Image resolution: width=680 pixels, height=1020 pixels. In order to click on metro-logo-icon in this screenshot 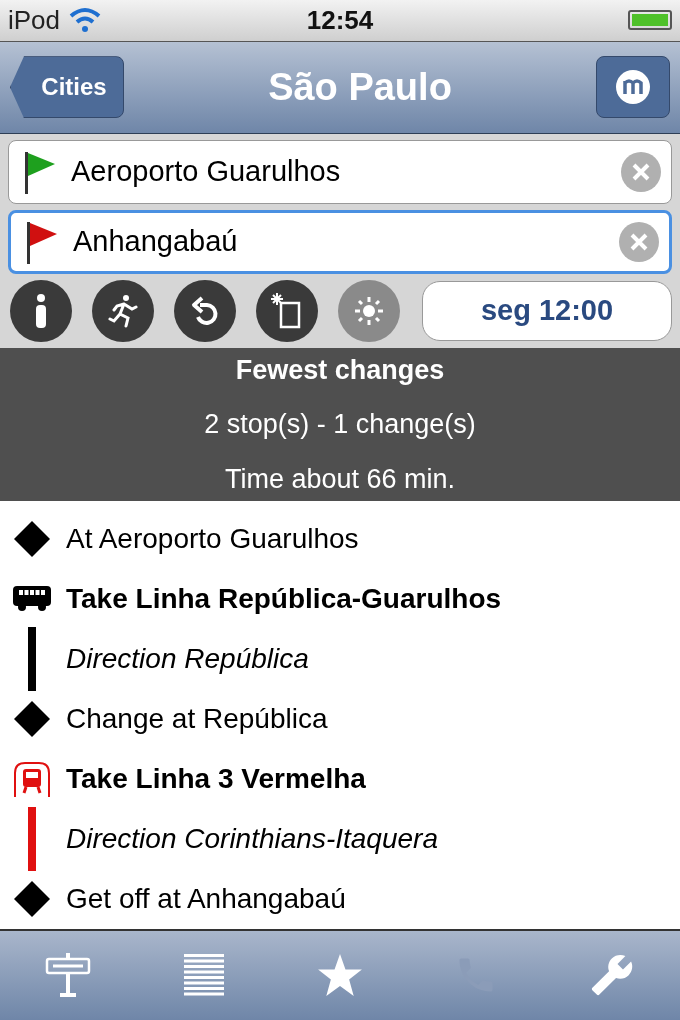, I will do `click(633, 87)`.